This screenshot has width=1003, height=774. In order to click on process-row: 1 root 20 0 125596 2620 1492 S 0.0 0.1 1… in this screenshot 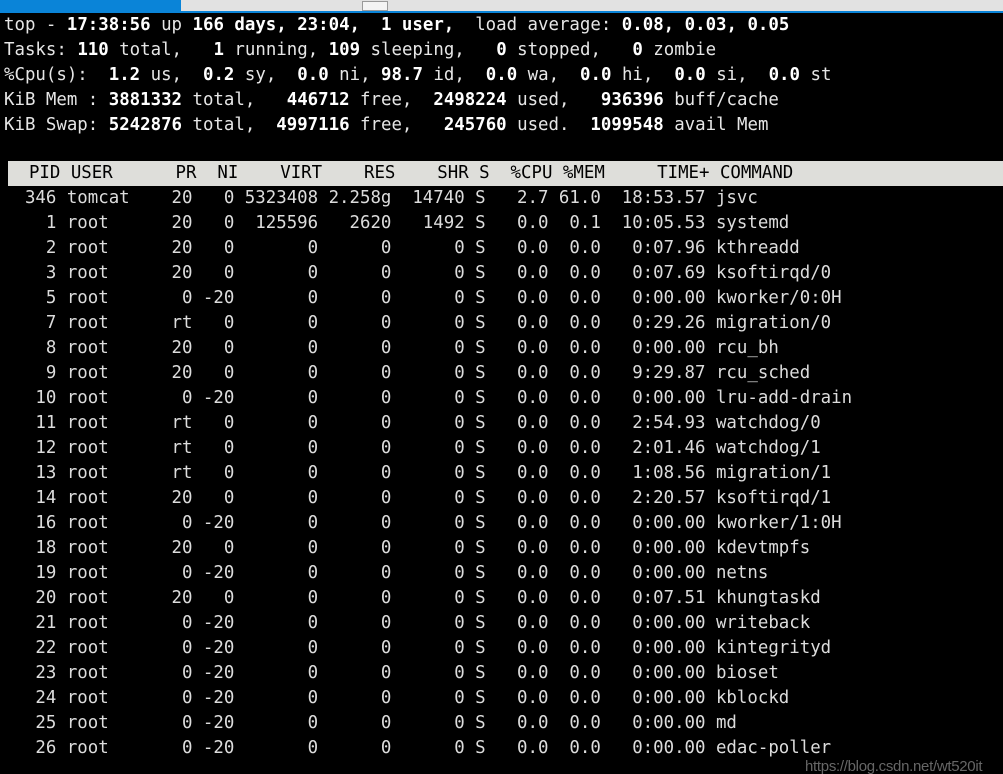, I will do `click(501, 223)`.